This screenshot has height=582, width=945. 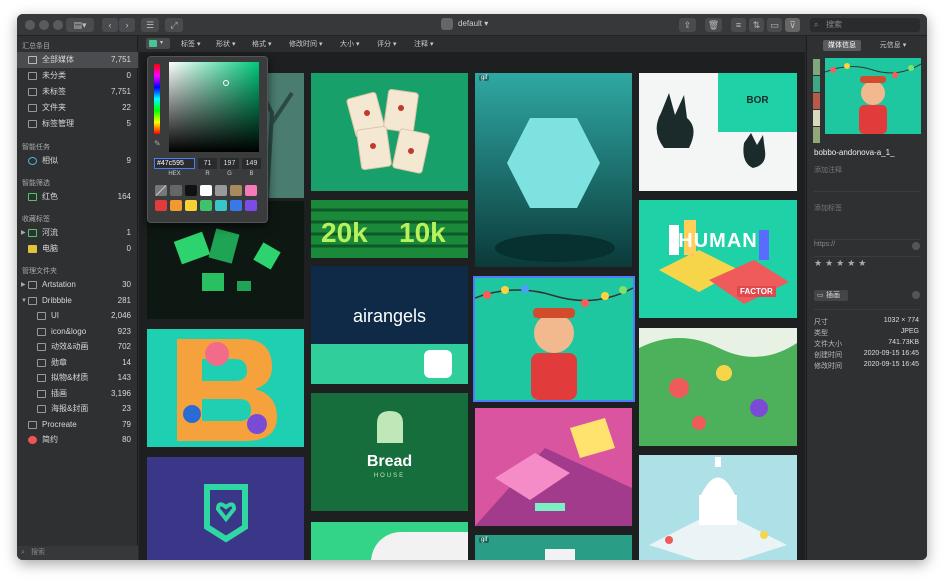 I want to click on color-filter-button: ▾, so click(x=158, y=43).